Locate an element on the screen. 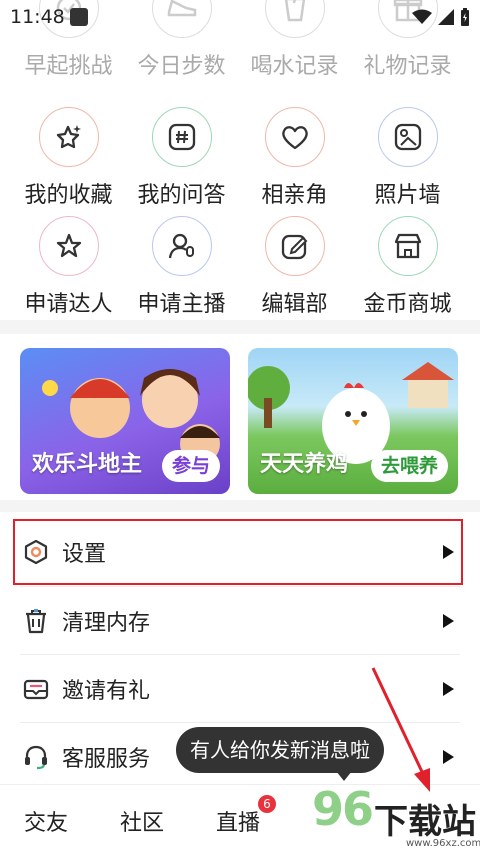  notification-badge: 6 is located at coordinates (267, 804).